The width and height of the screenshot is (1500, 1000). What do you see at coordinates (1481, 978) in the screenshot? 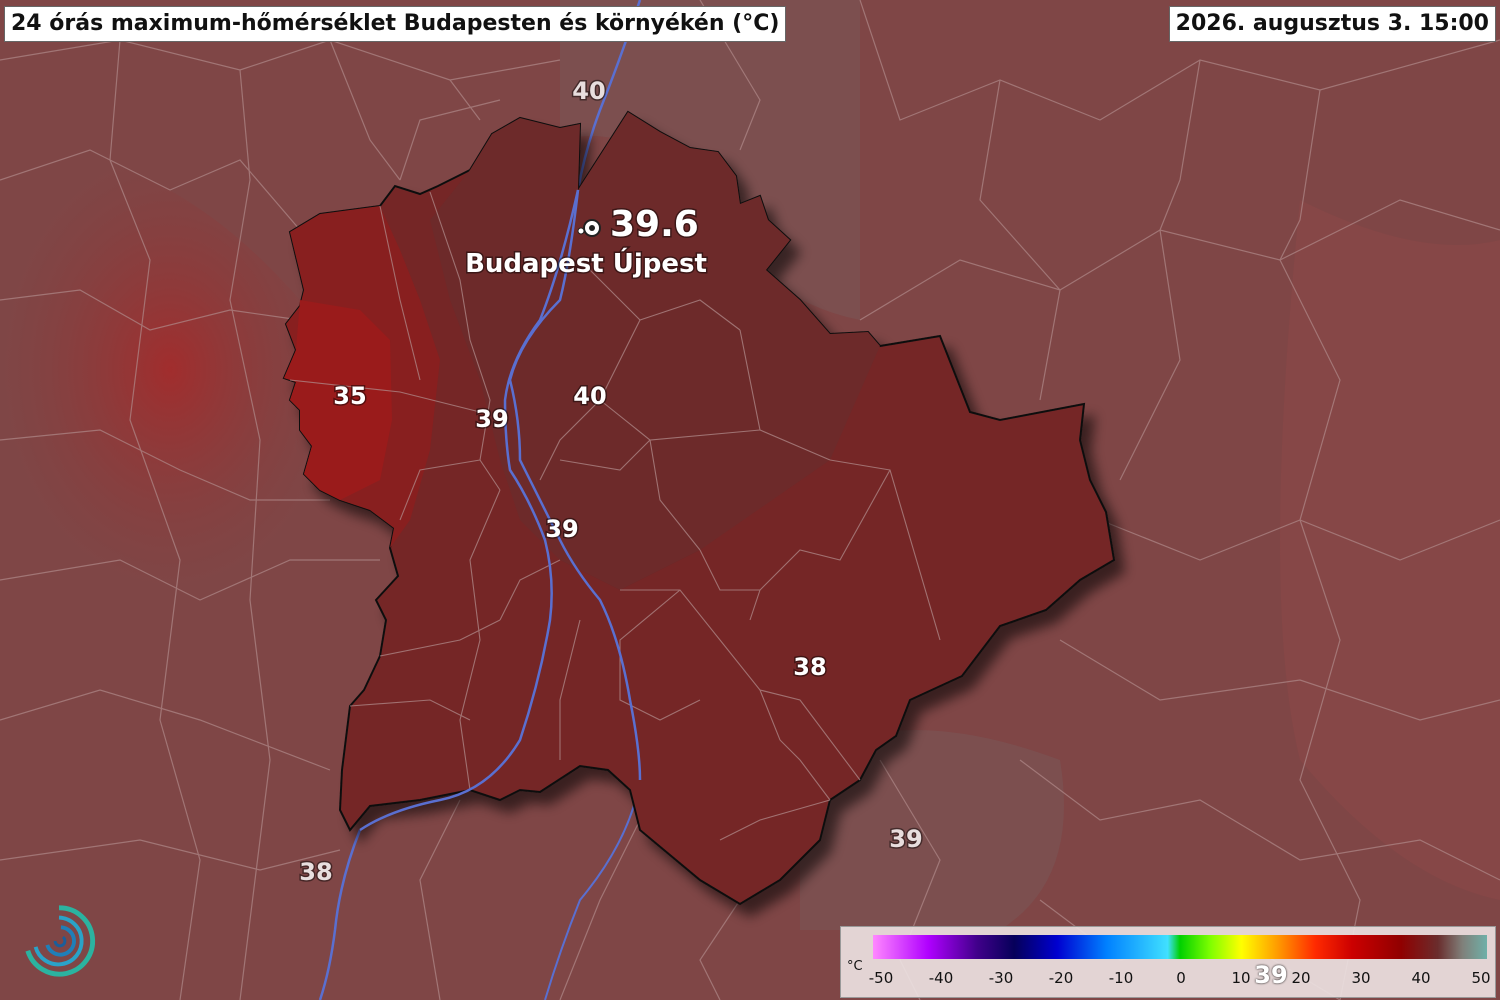
I see `legend-tick: 50` at bounding box center [1481, 978].